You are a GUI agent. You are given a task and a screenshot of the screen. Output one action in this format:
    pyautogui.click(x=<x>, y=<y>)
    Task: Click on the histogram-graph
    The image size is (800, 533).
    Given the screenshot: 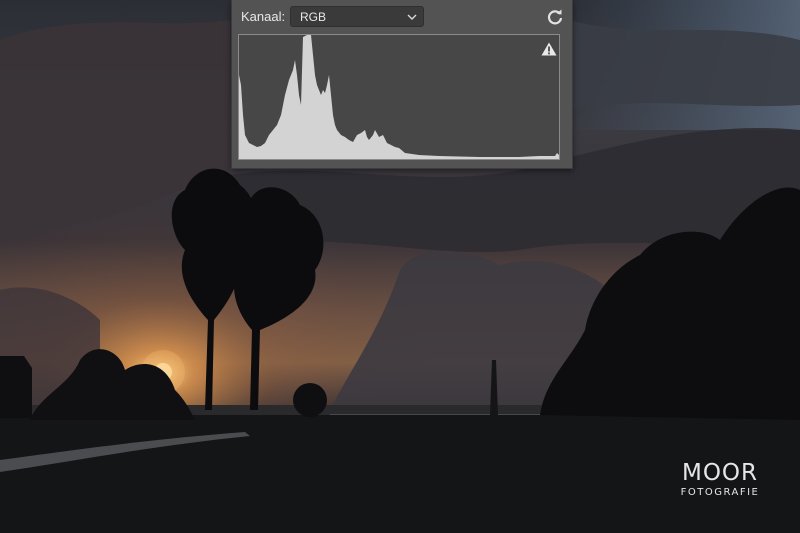 What is the action you would take?
    pyautogui.click(x=399, y=97)
    